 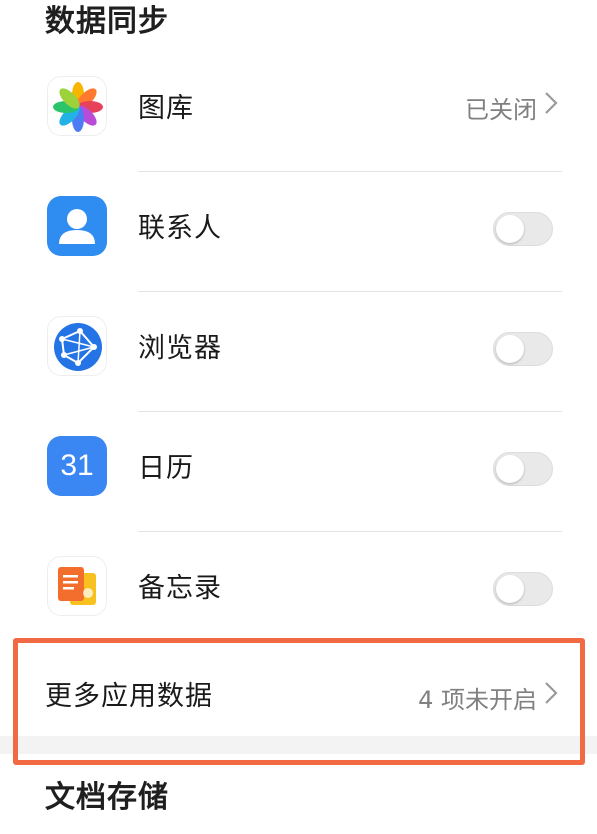 I want to click on calendar-sync-toggle, so click(x=523, y=469).